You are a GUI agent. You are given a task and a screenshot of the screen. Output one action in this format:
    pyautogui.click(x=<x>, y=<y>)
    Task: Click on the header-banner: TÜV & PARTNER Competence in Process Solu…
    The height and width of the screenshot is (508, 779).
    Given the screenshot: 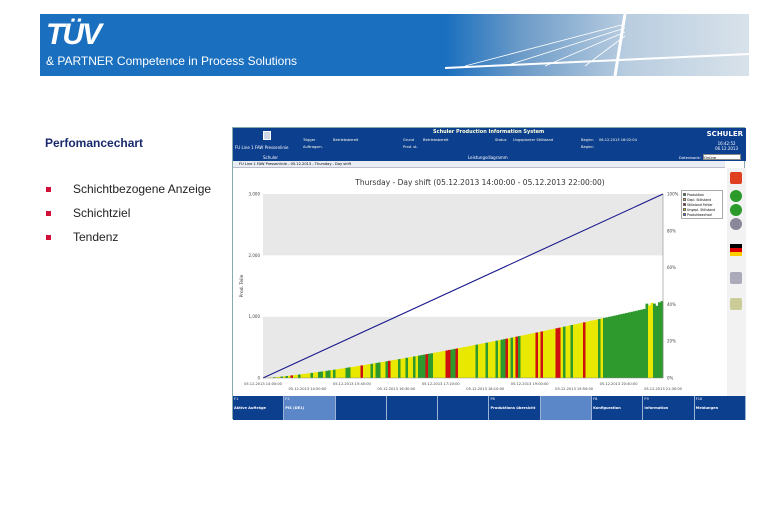 What is the action you would take?
    pyautogui.click(x=394, y=45)
    